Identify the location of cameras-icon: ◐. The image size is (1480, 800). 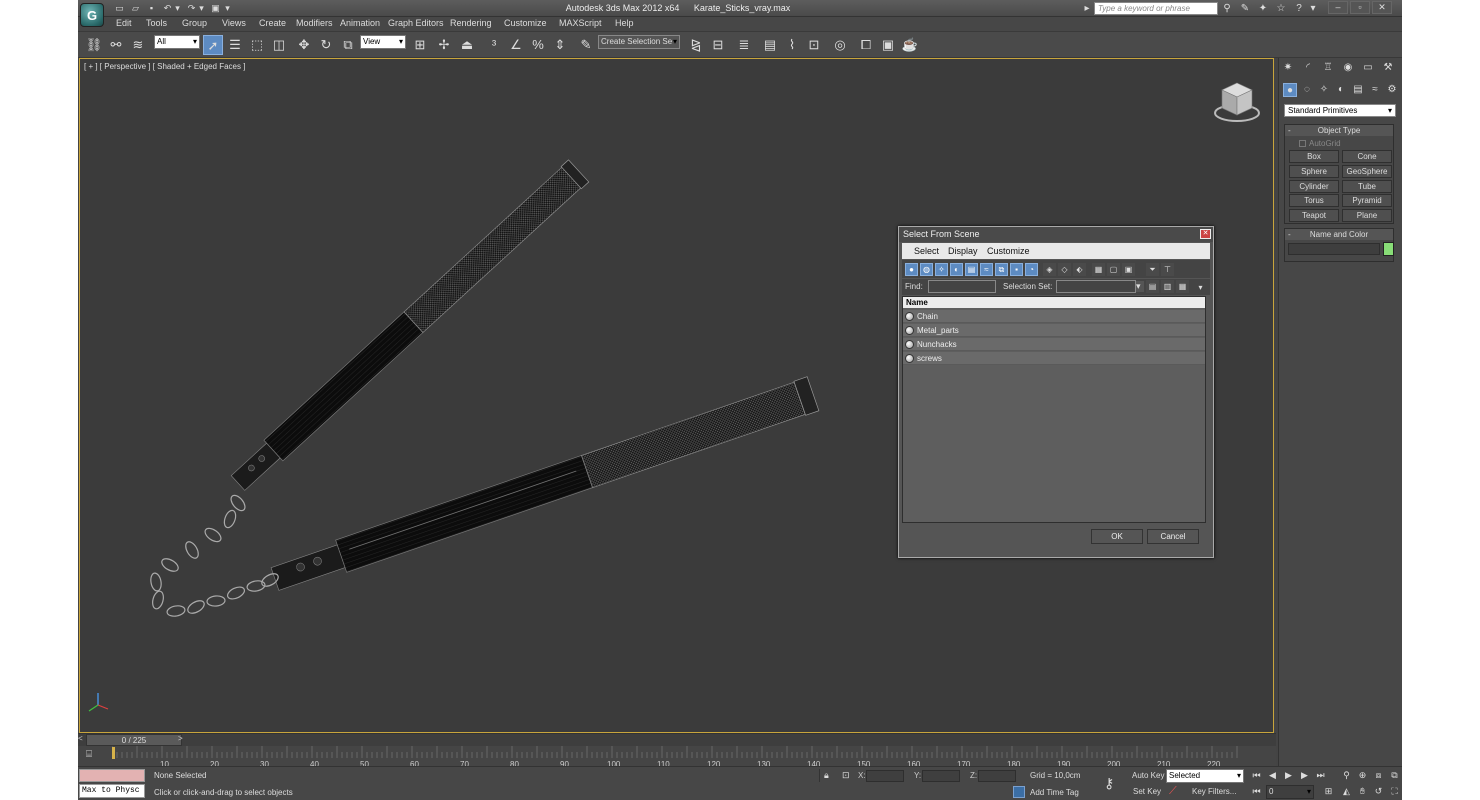
(1341, 90).